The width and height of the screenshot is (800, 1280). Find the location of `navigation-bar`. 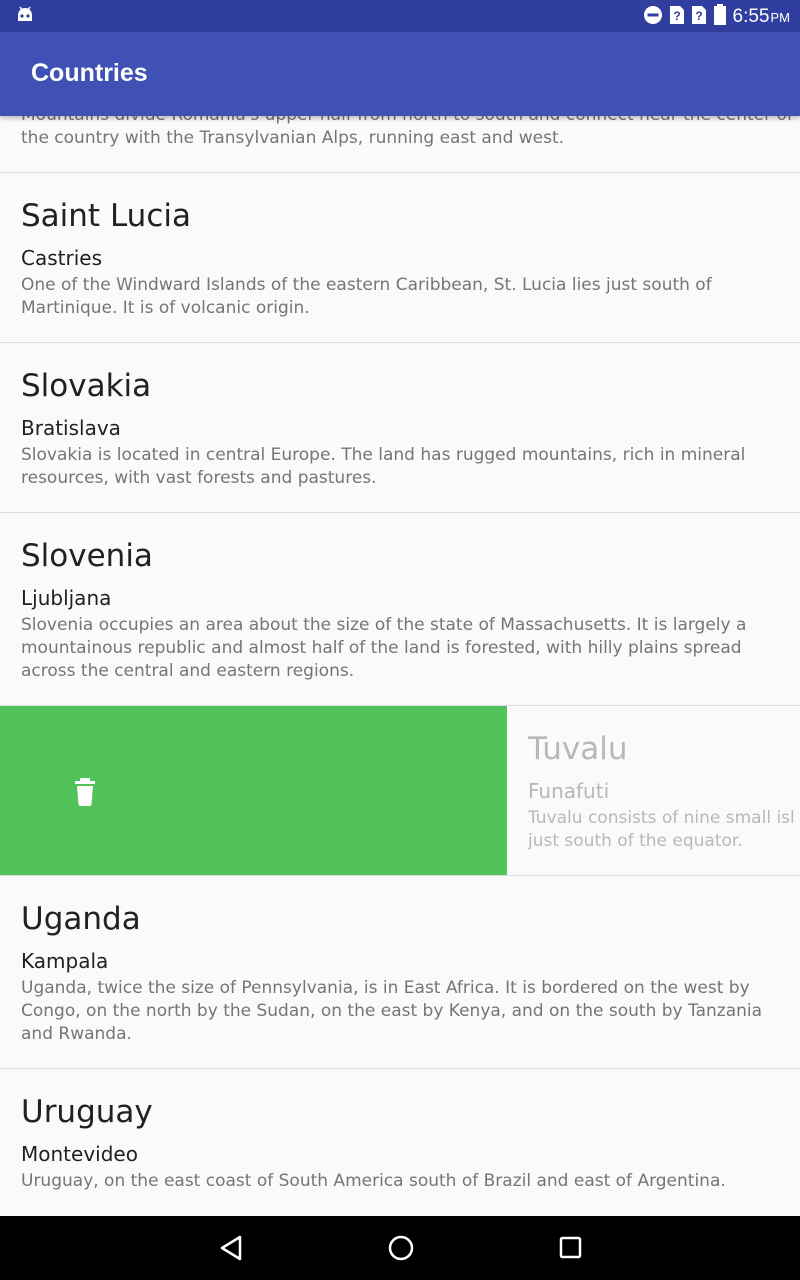

navigation-bar is located at coordinates (400, 1248).